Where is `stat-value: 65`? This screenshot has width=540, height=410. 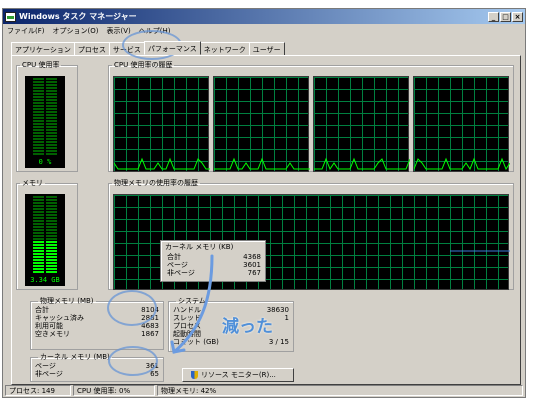 stat-value: 65 is located at coordinates (154, 374).